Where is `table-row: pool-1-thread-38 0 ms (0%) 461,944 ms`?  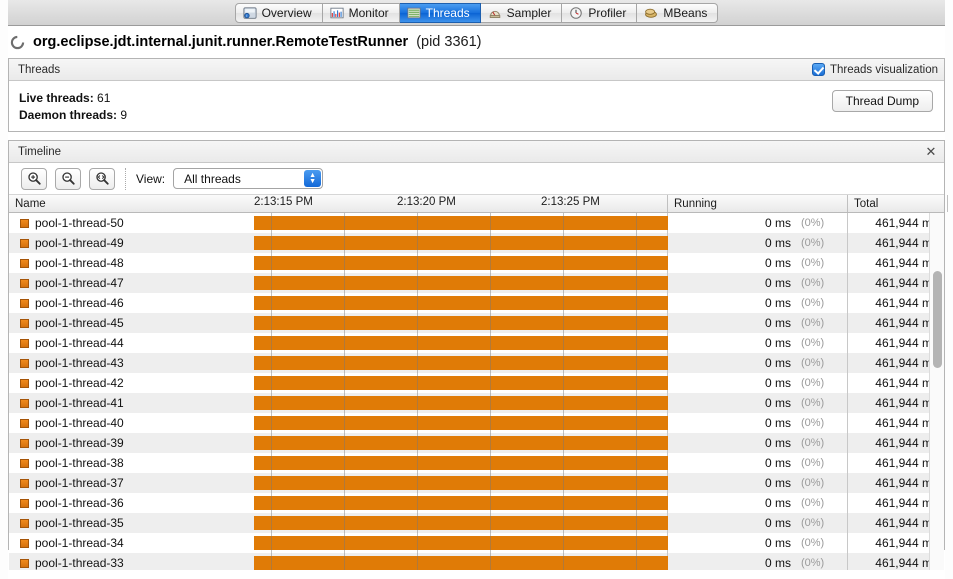 table-row: pool-1-thread-38 0 ms (0%) 461,944 ms is located at coordinates (476, 463).